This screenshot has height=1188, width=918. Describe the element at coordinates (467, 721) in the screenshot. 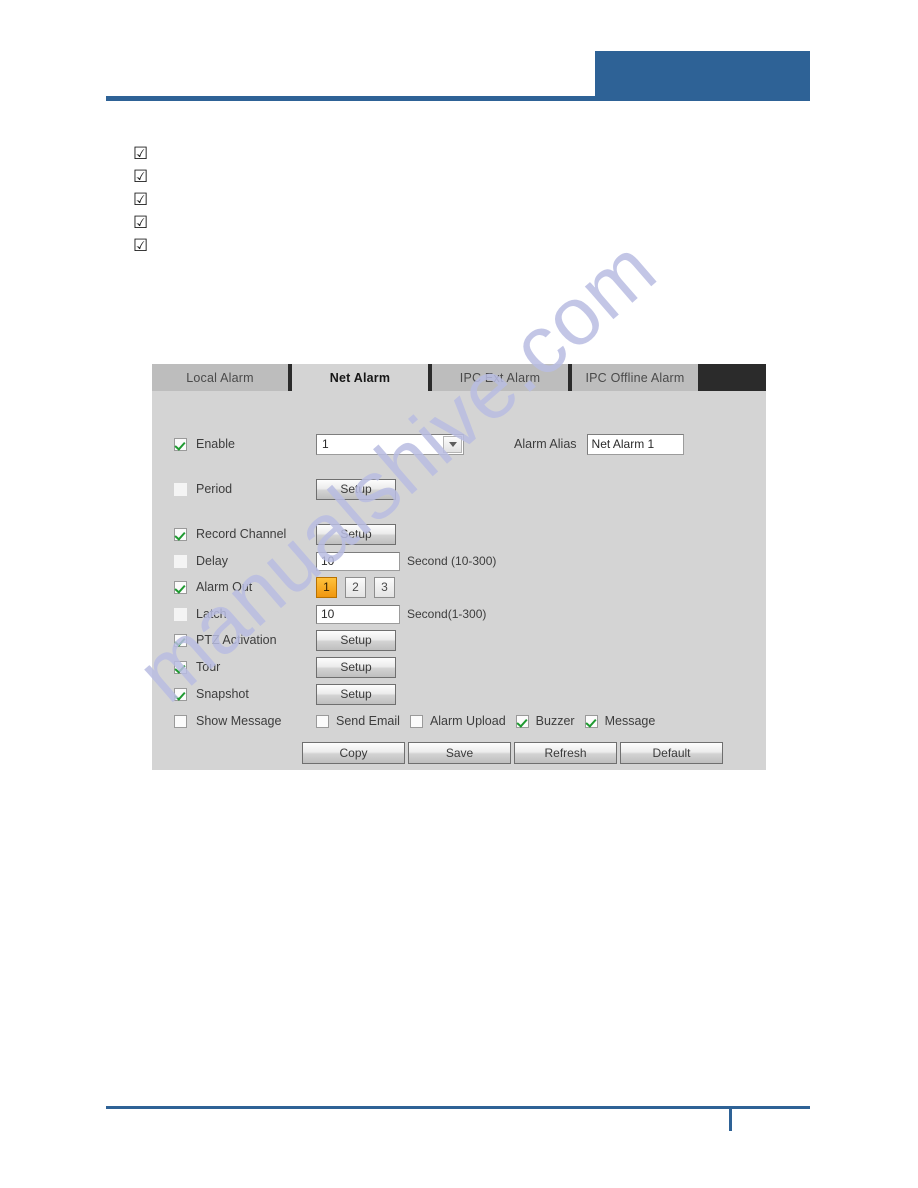

I see `alarm-upload-label: Alarm Upload` at that location.